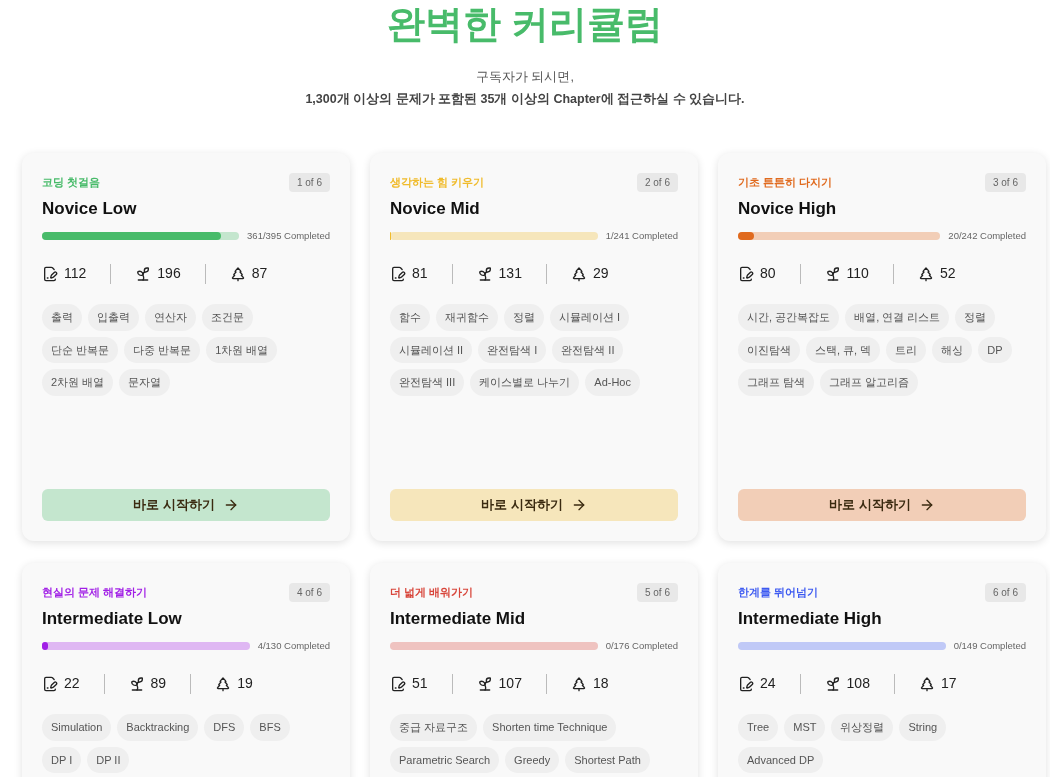 The image size is (1050, 777). Describe the element at coordinates (77, 727) in the screenshot. I see `topic-tag: Simulation` at that location.